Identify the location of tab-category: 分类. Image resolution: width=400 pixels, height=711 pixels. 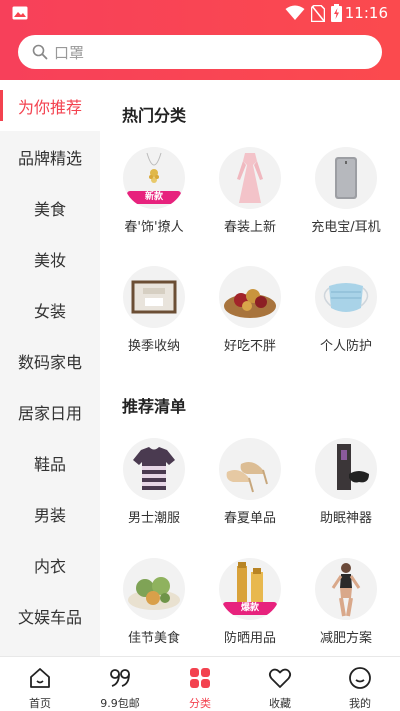
(200, 684).